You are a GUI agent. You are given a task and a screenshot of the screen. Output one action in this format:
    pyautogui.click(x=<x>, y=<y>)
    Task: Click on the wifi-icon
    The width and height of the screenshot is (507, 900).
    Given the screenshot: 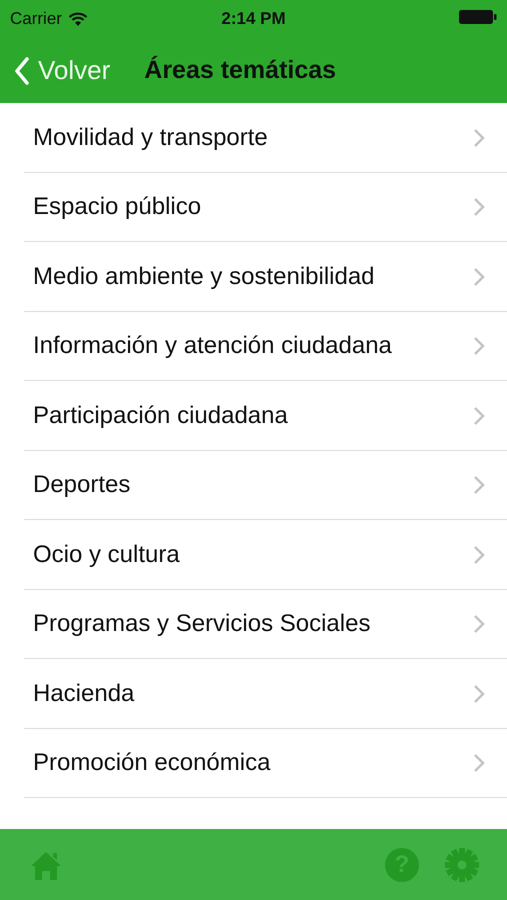 What is the action you would take?
    pyautogui.click(x=78, y=19)
    